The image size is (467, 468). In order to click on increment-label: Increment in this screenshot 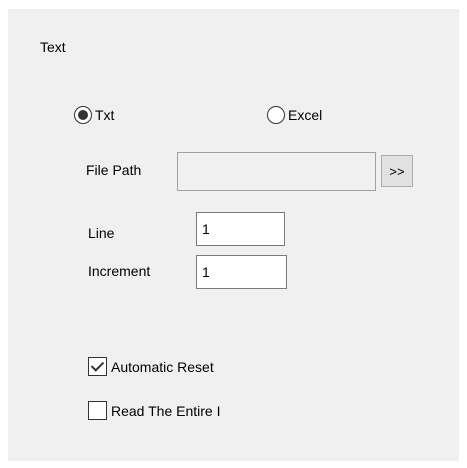, I will do `click(119, 271)`.